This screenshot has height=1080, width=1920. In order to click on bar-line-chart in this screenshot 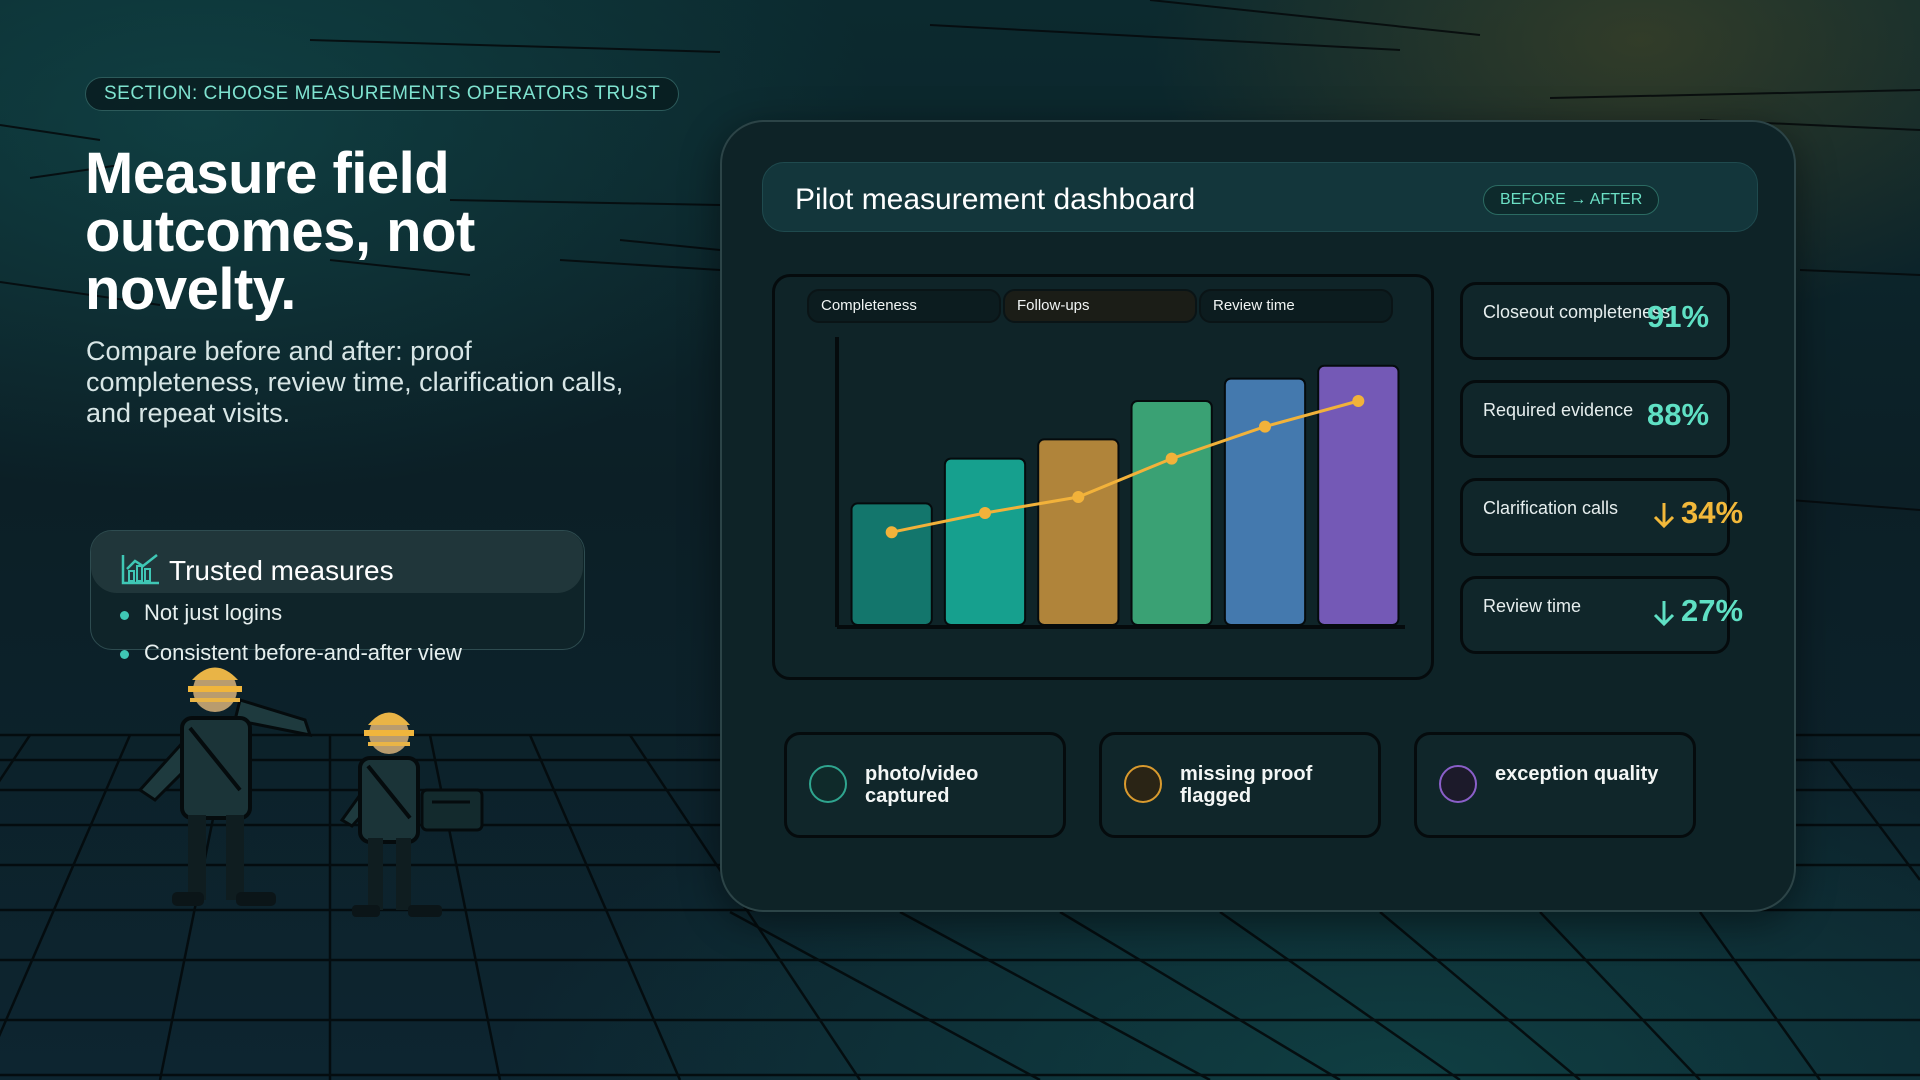, I will do `click(1120, 483)`.